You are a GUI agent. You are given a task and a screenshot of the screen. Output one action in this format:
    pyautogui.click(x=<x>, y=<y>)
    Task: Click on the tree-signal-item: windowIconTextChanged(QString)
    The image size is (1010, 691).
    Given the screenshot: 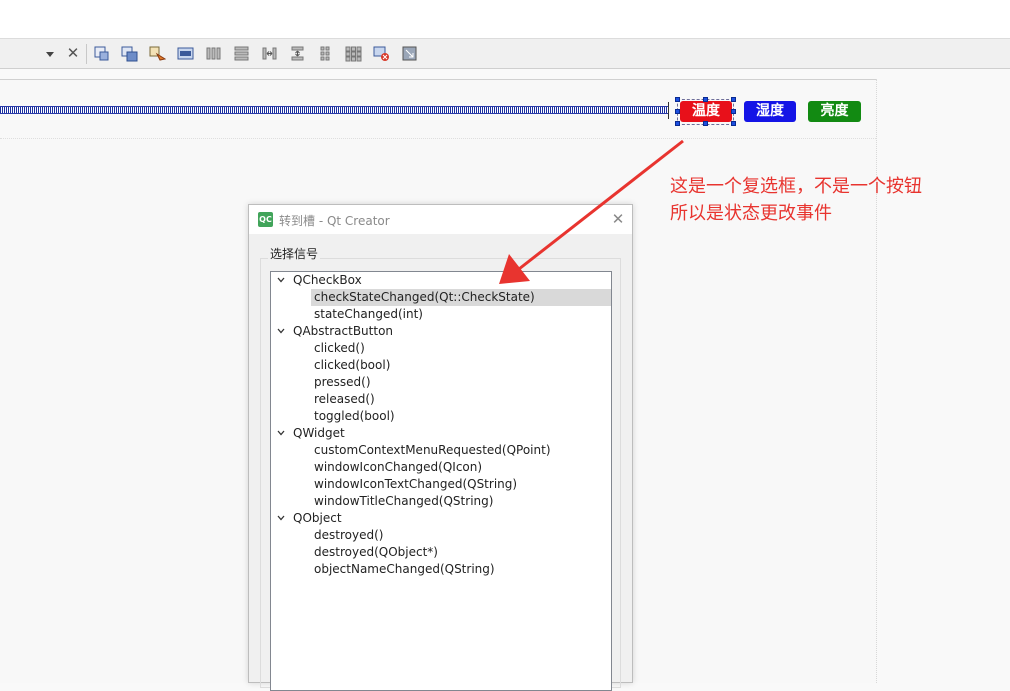 What is the action you would take?
    pyautogui.click(x=461, y=484)
    